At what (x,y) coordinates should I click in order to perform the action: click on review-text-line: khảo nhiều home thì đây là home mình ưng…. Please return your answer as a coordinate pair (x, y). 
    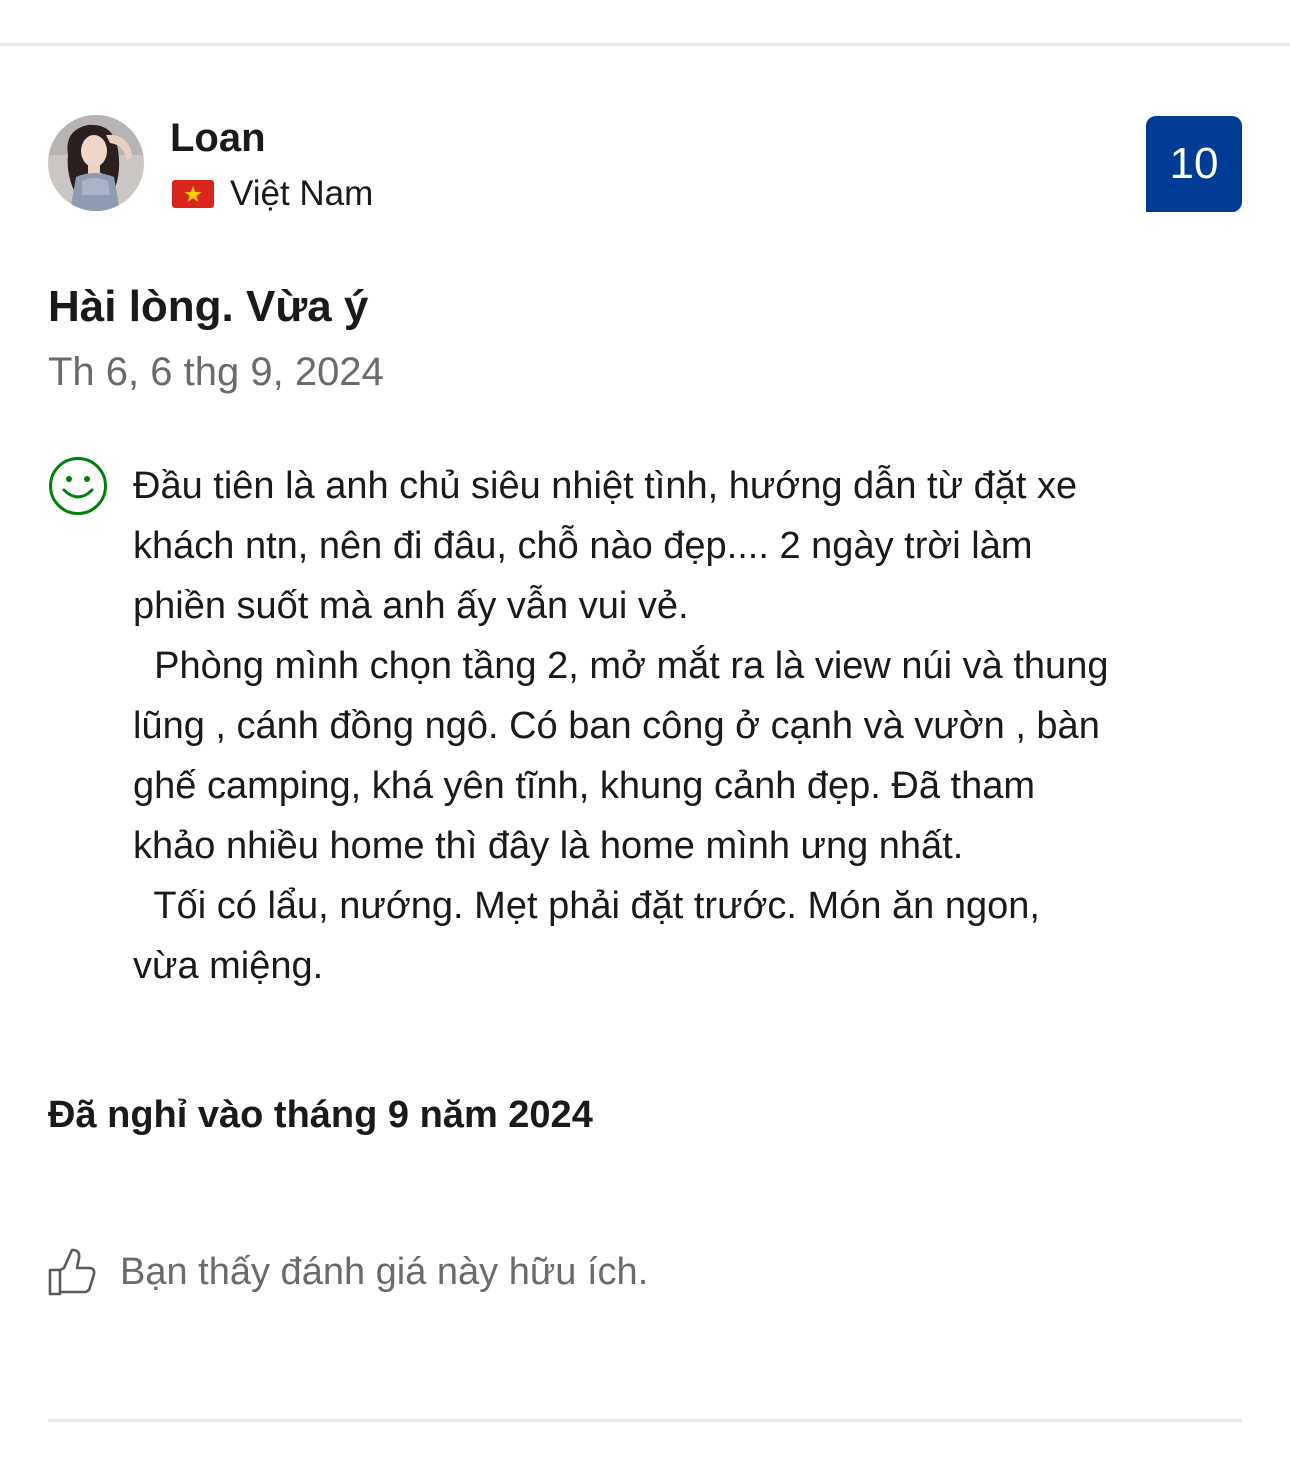
    Looking at the image, I should click on (548, 846).